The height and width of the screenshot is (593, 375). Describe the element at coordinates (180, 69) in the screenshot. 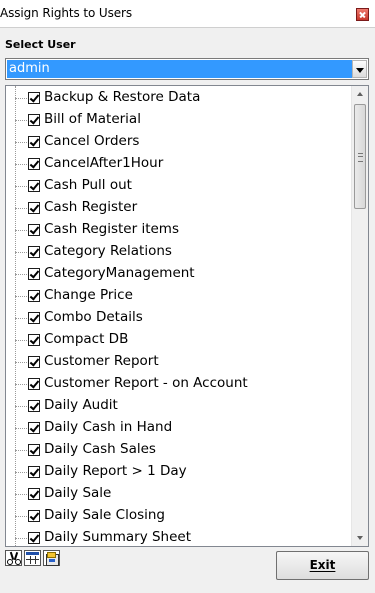

I see `selected-user-value: admin` at that location.